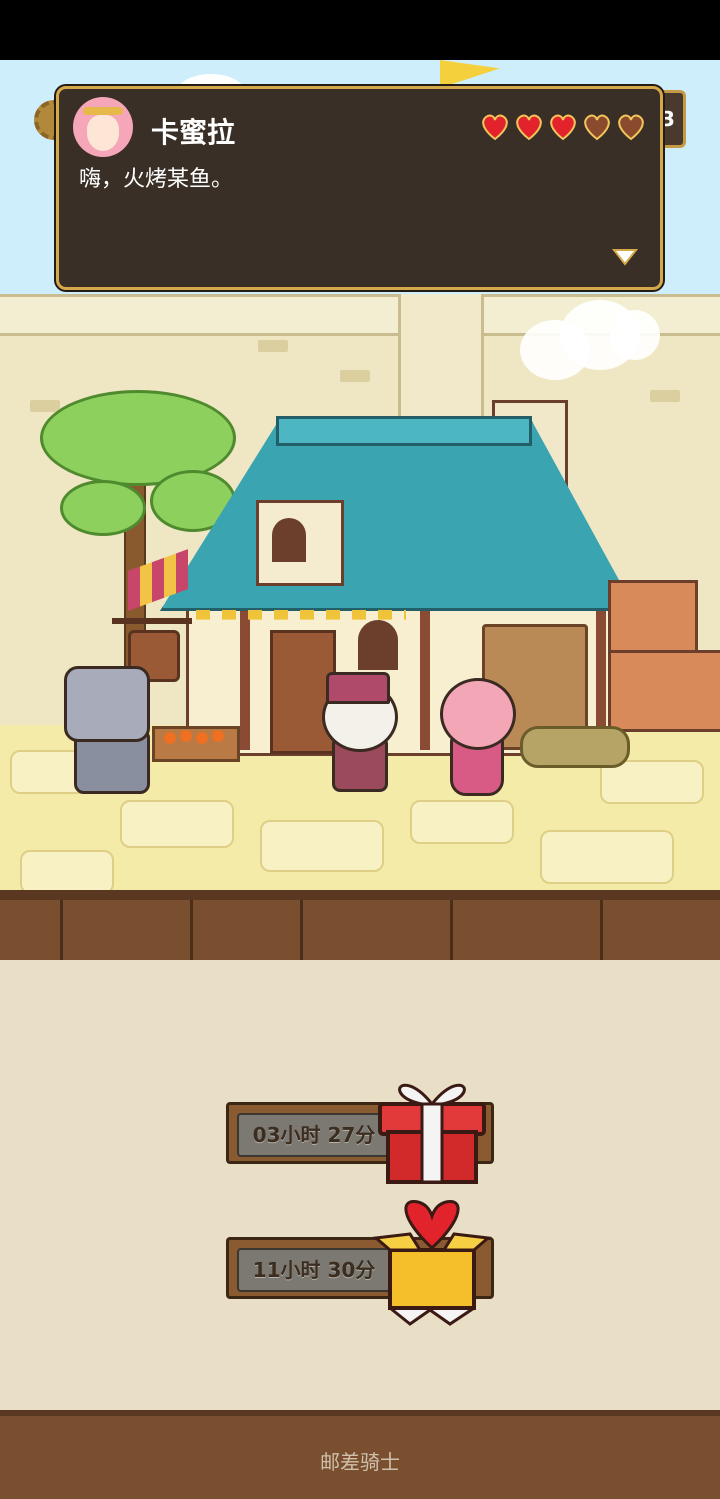 Image resolution: width=720 pixels, height=1499 pixels. I want to click on timer-label: 11小时 30分, so click(314, 1270).